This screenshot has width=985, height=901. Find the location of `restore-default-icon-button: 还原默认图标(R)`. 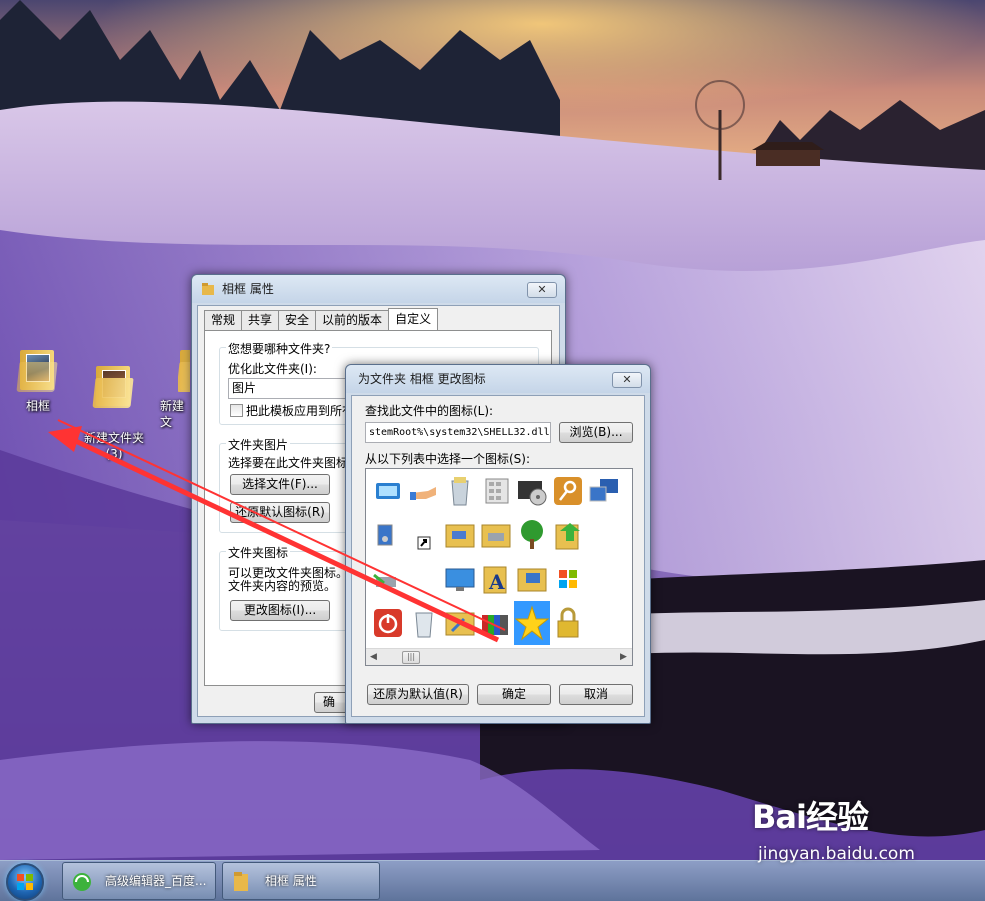

restore-default-icon-button: 还原默认图标(R) is located at coordinates (280, 512).